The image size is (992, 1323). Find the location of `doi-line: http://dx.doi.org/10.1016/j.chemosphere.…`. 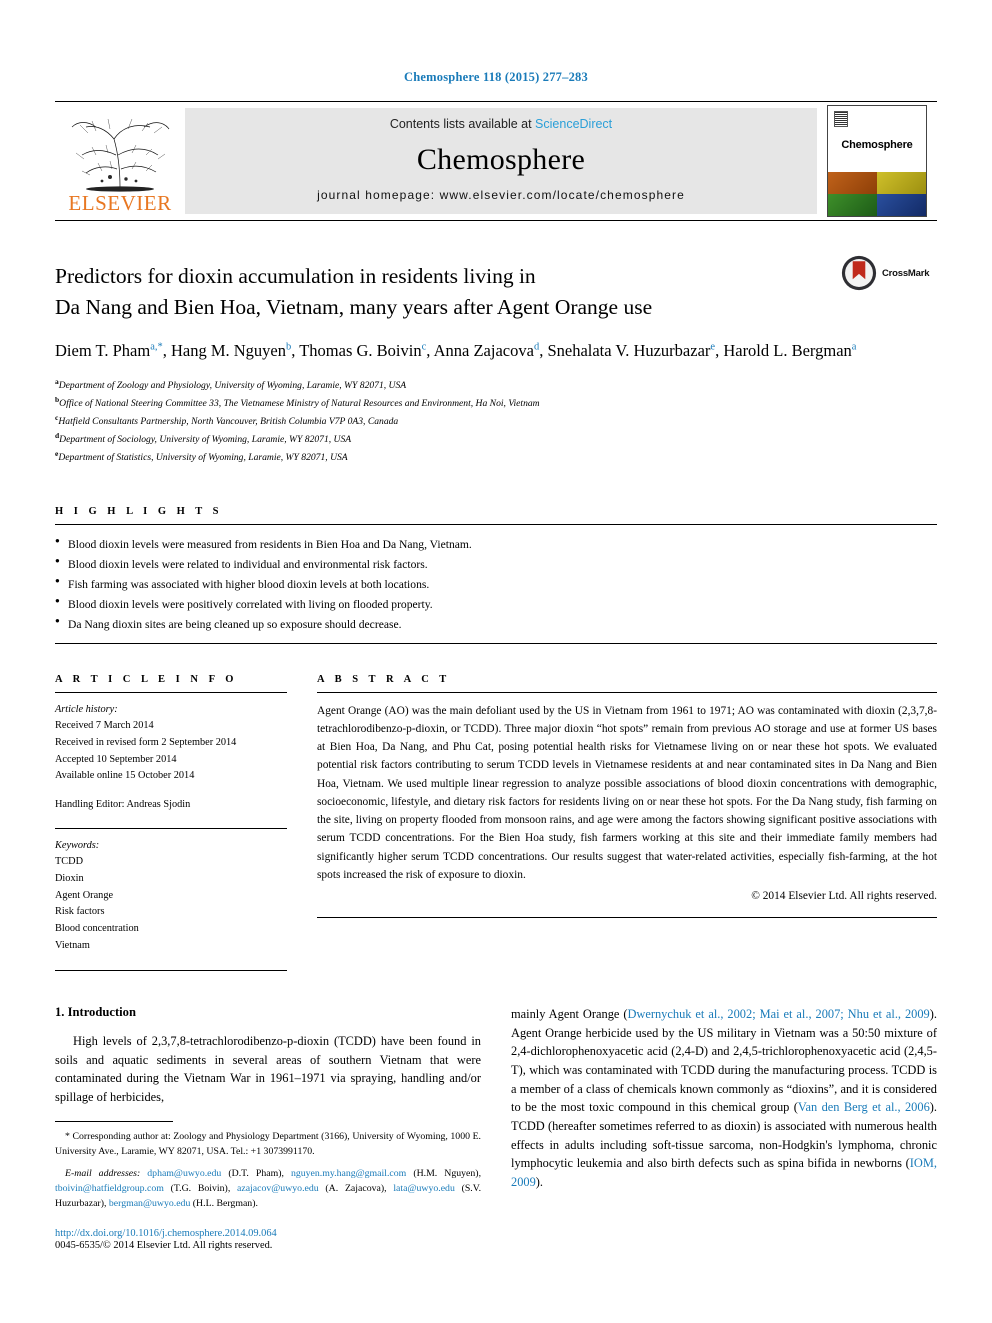

doi-line: http://dx.doi.org/10.1016/j.chemosphere.… is located at coordinates (268, 1233).